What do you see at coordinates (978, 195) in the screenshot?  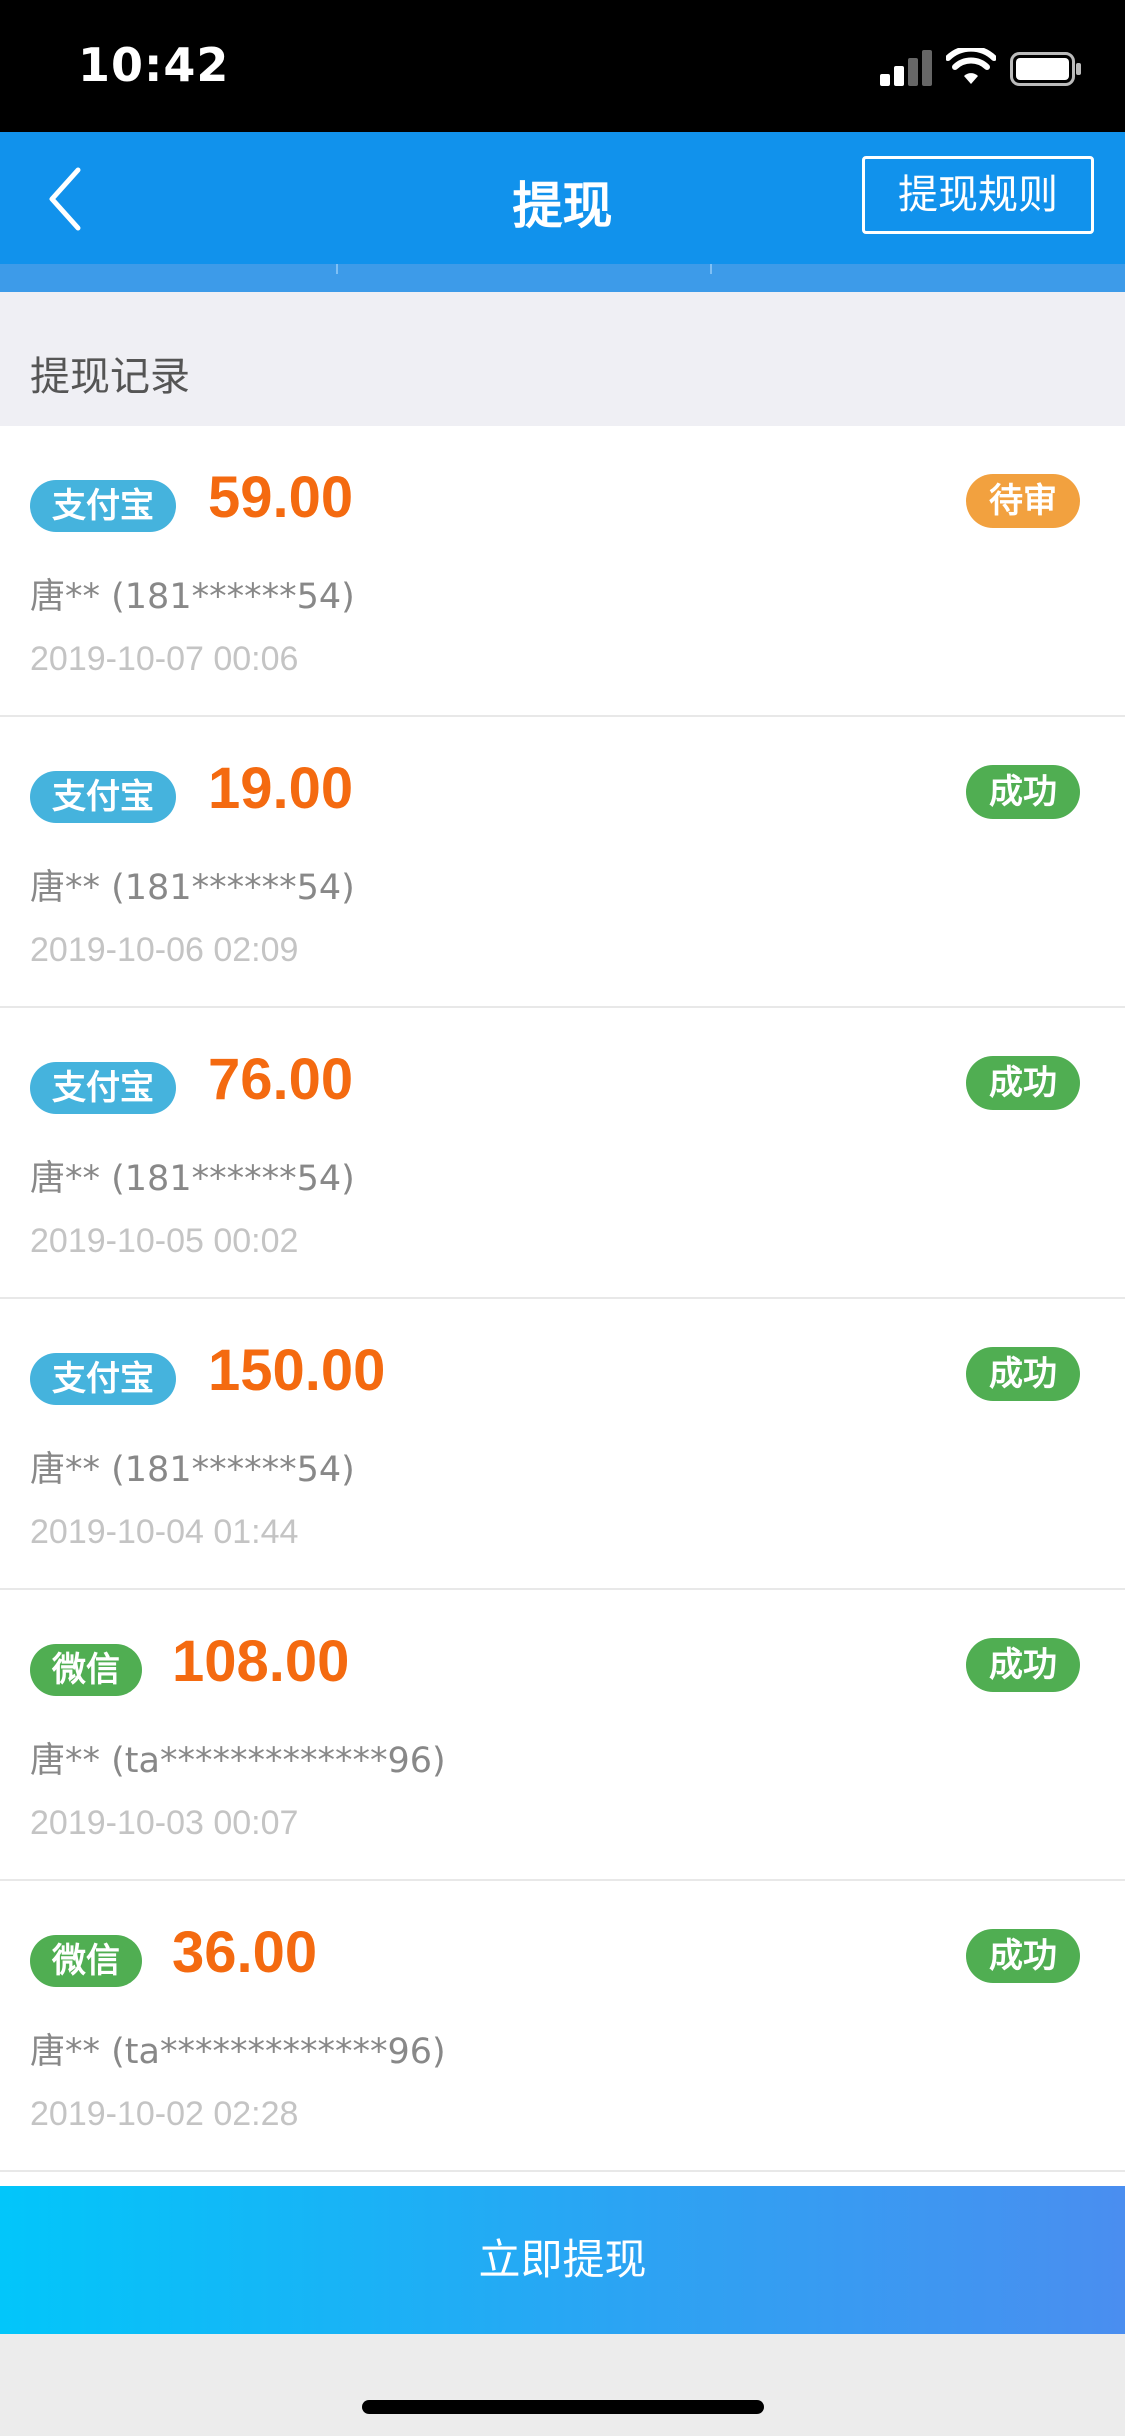 I see `withdraw-rules-button: 提现规则` at bounding box center [978, 195].